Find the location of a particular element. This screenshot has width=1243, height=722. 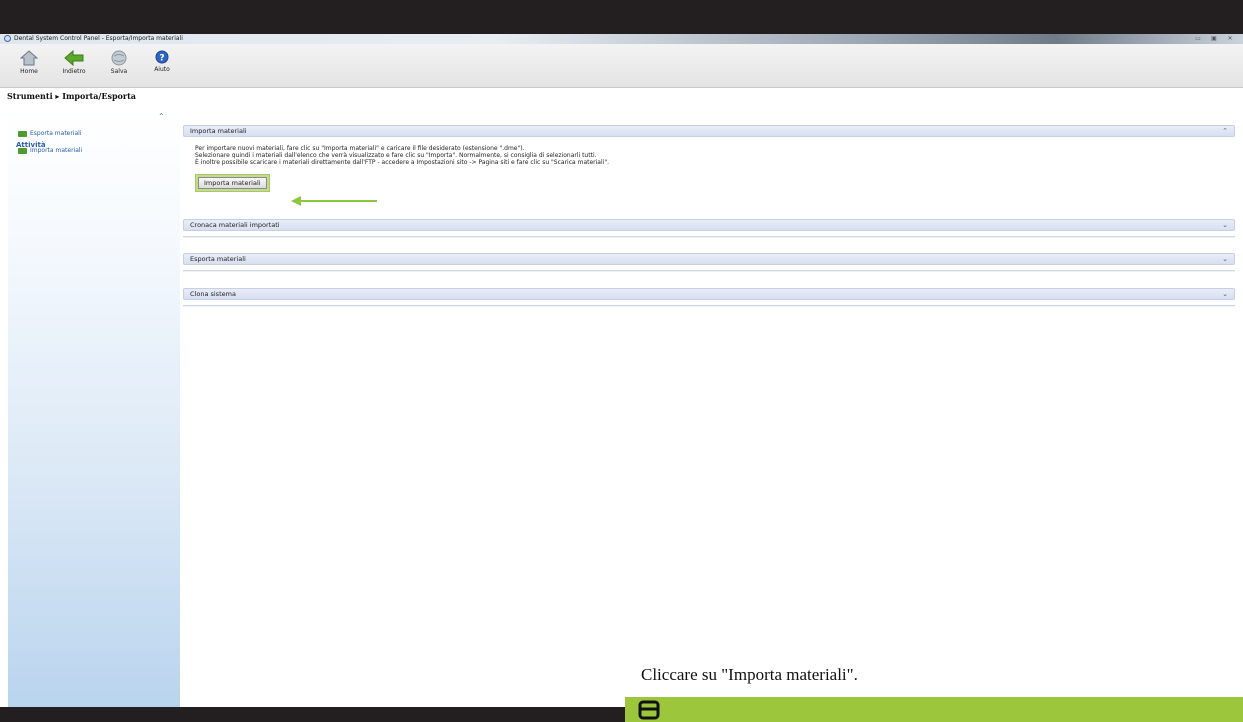

maximize-icon: ▣ is located at coordinates (1214, 38).